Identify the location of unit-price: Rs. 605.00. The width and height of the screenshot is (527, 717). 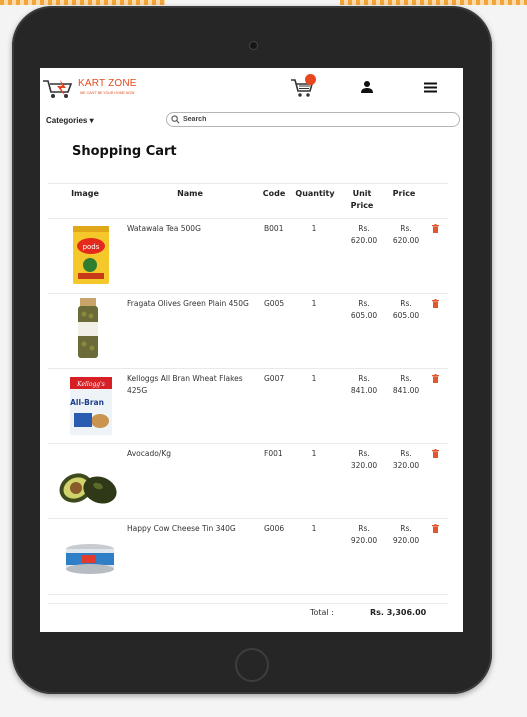
(364, 309).